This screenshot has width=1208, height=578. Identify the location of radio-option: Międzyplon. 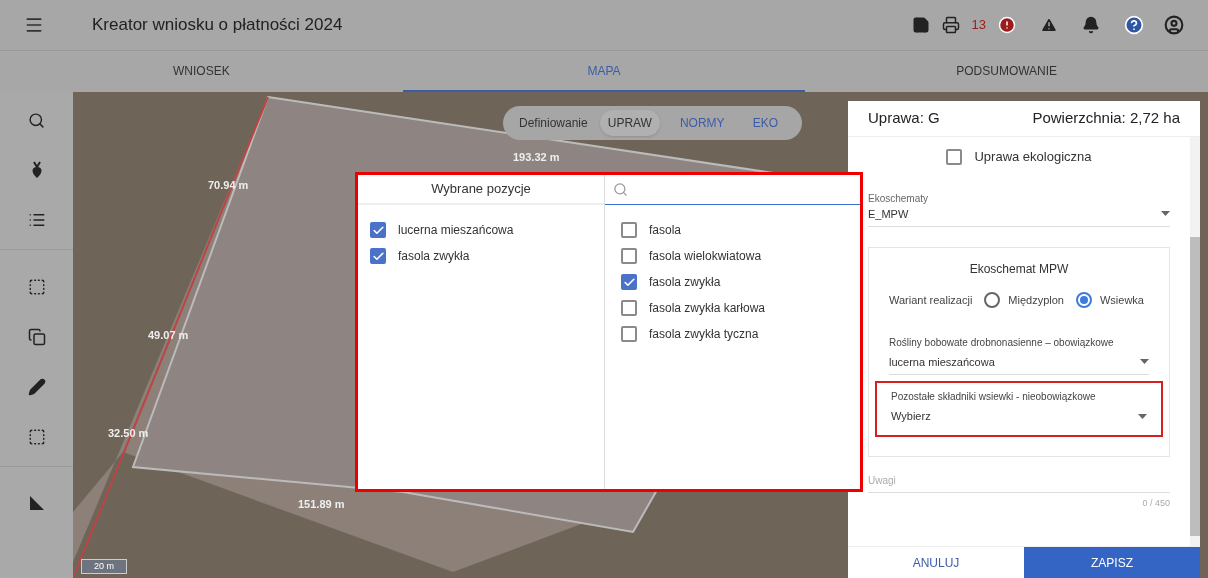
(1024, 300).